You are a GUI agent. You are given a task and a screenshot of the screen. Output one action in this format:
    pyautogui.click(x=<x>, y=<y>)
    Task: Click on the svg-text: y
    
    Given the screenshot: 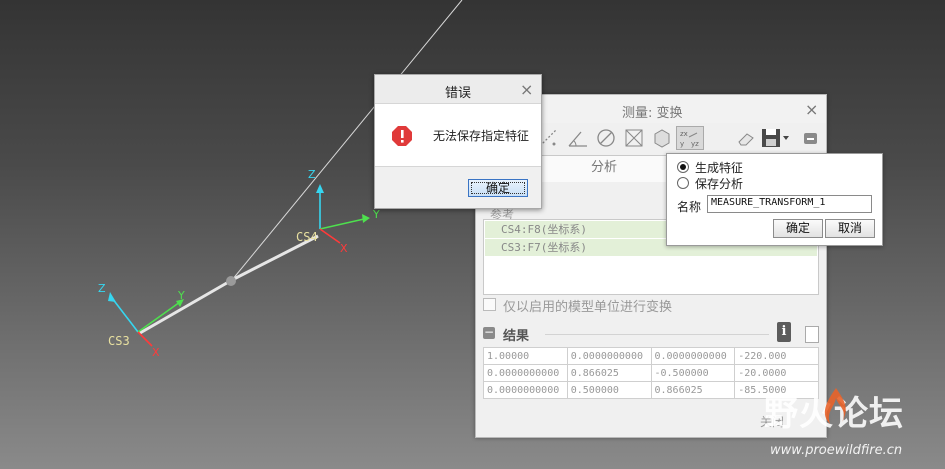 What is the action you would take?
    pyautogui.click(x=682, y=144)
    